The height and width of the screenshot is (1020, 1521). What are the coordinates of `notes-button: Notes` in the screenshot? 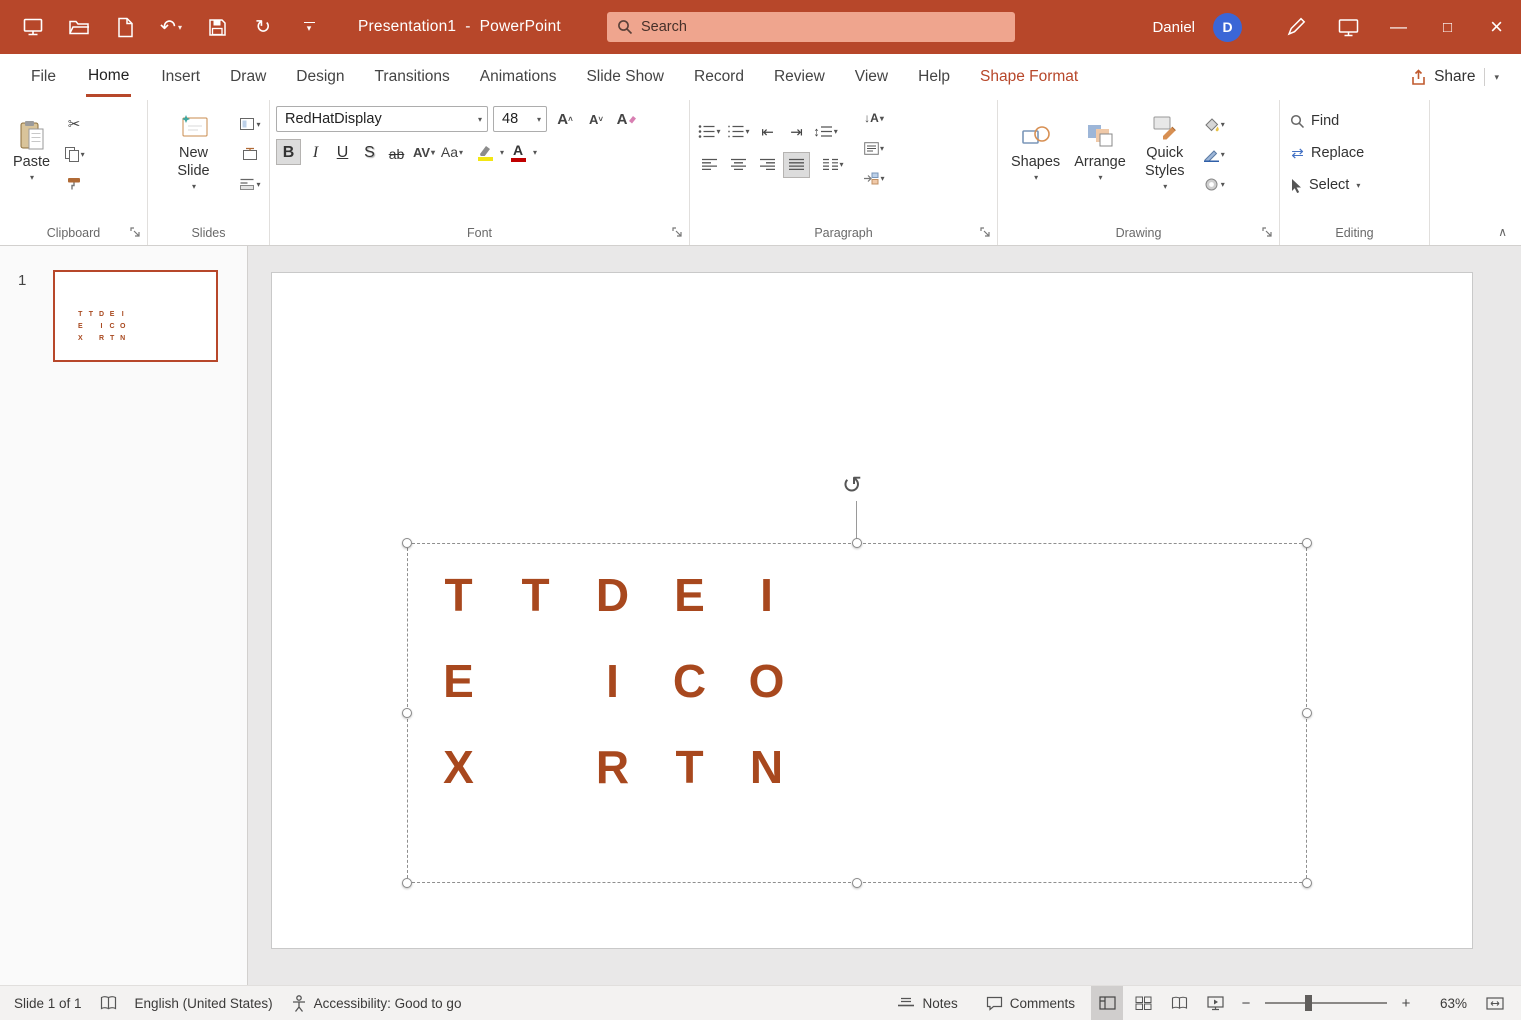 It's located at (927, 1003).